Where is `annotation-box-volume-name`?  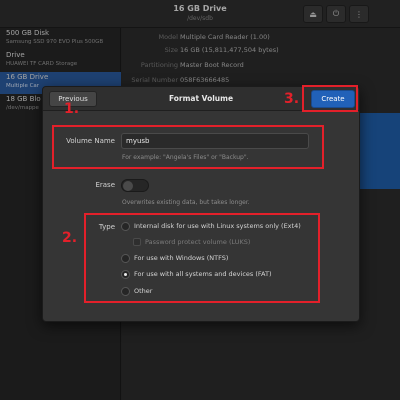 annotation-box-volume-name is located at coordinates (188, 147).